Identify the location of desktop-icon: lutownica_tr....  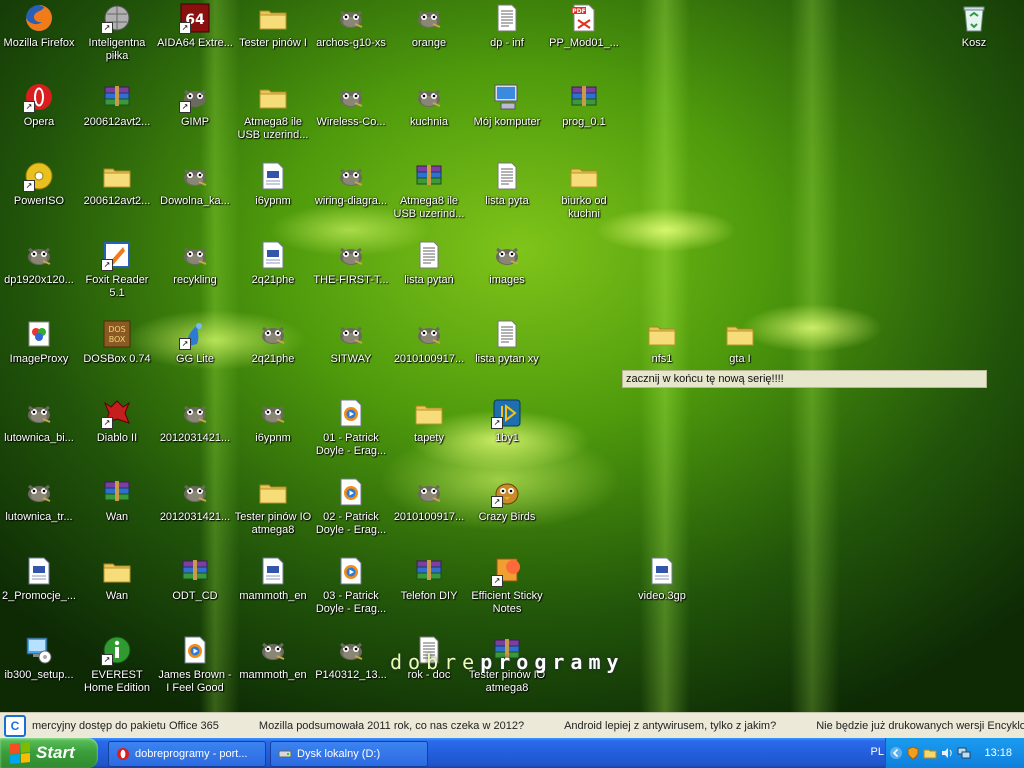
(39, 500).